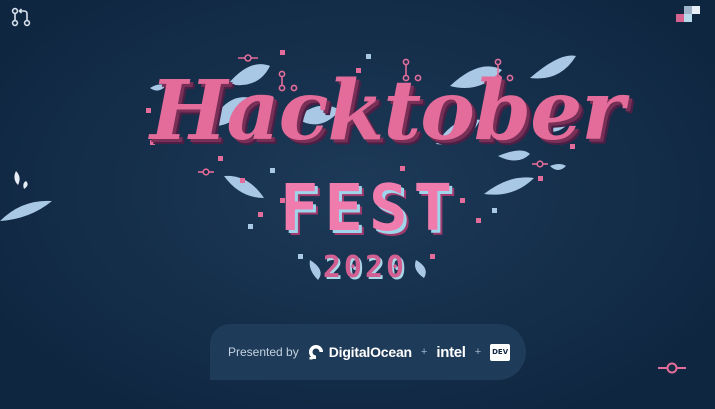 This screenshot has width=715, height=409. Describe the element at coordinates (688, 14) in the screenshot. I see `pixel-squares-icon` at that location.